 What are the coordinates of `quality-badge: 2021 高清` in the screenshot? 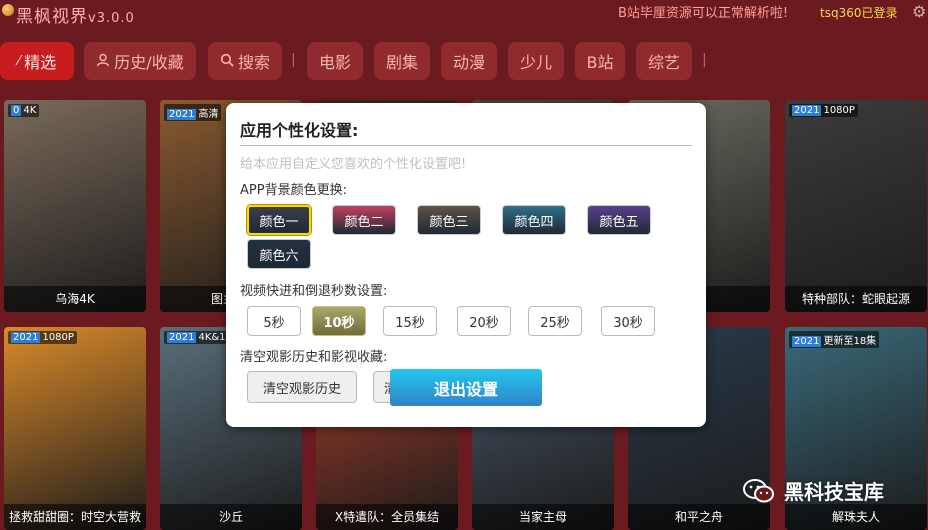 It's located at (193, 112).